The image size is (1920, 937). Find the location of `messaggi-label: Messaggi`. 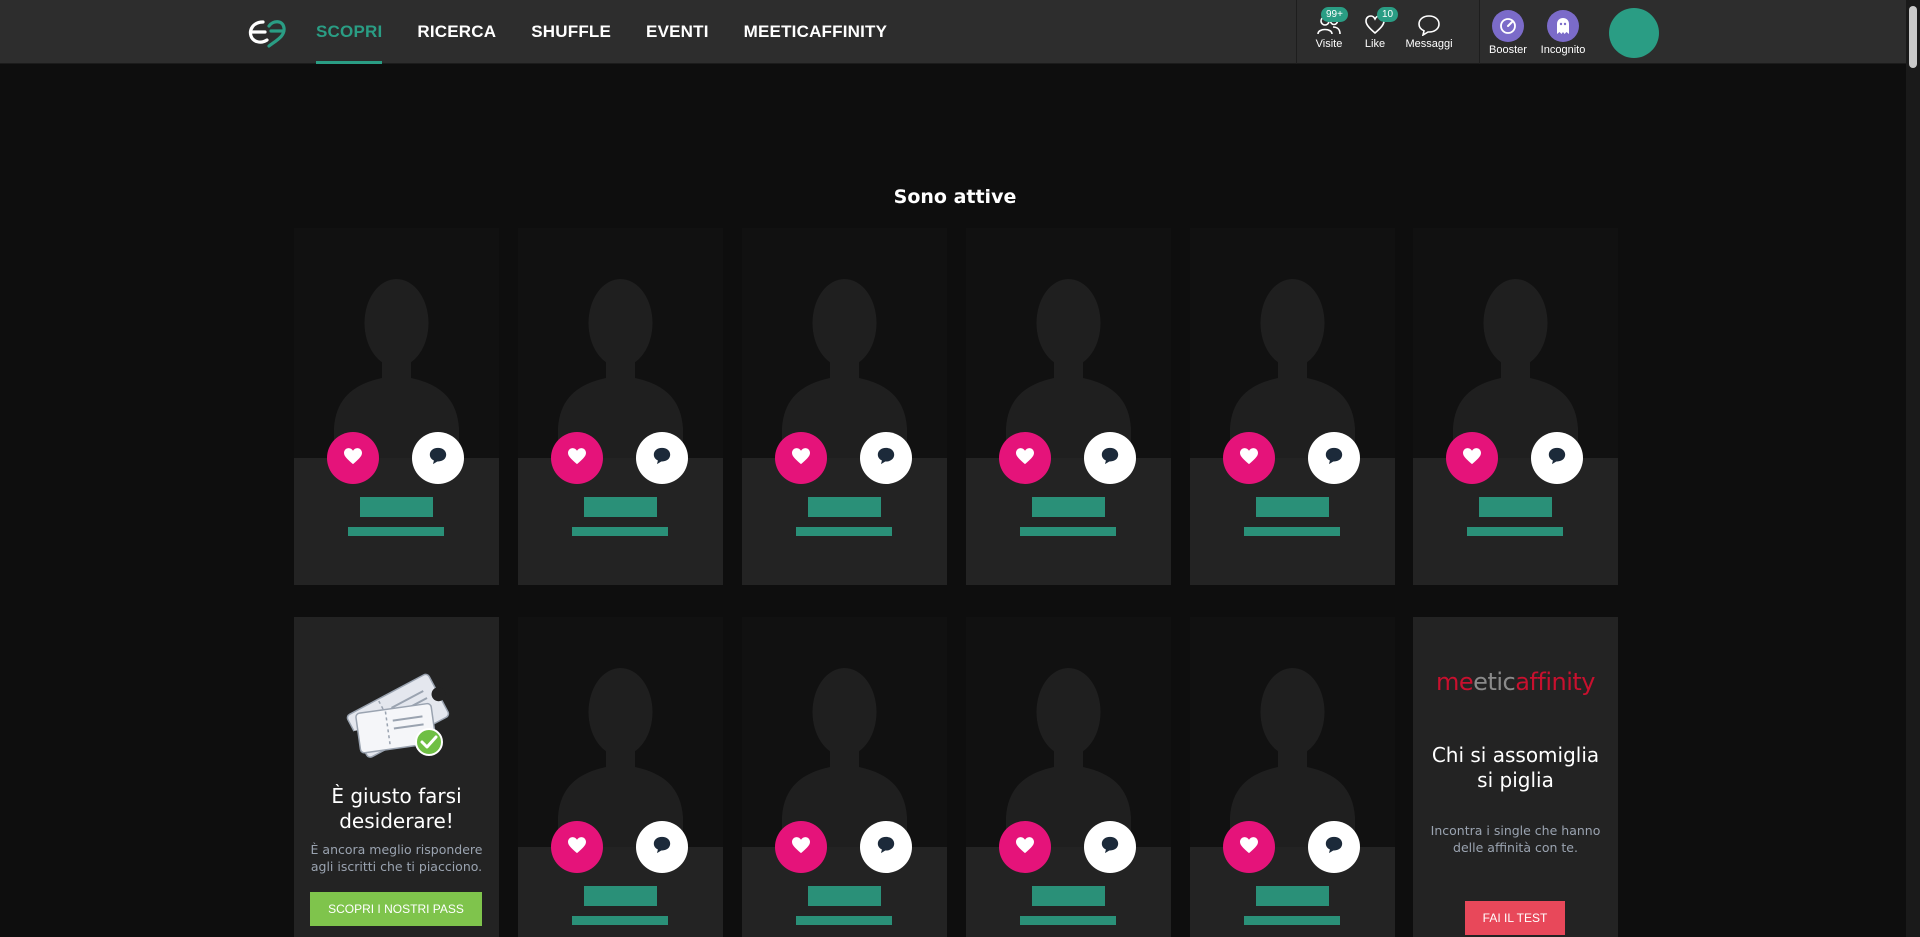

messaggi-label: Messaggi is located at coordinates (1429, 44).